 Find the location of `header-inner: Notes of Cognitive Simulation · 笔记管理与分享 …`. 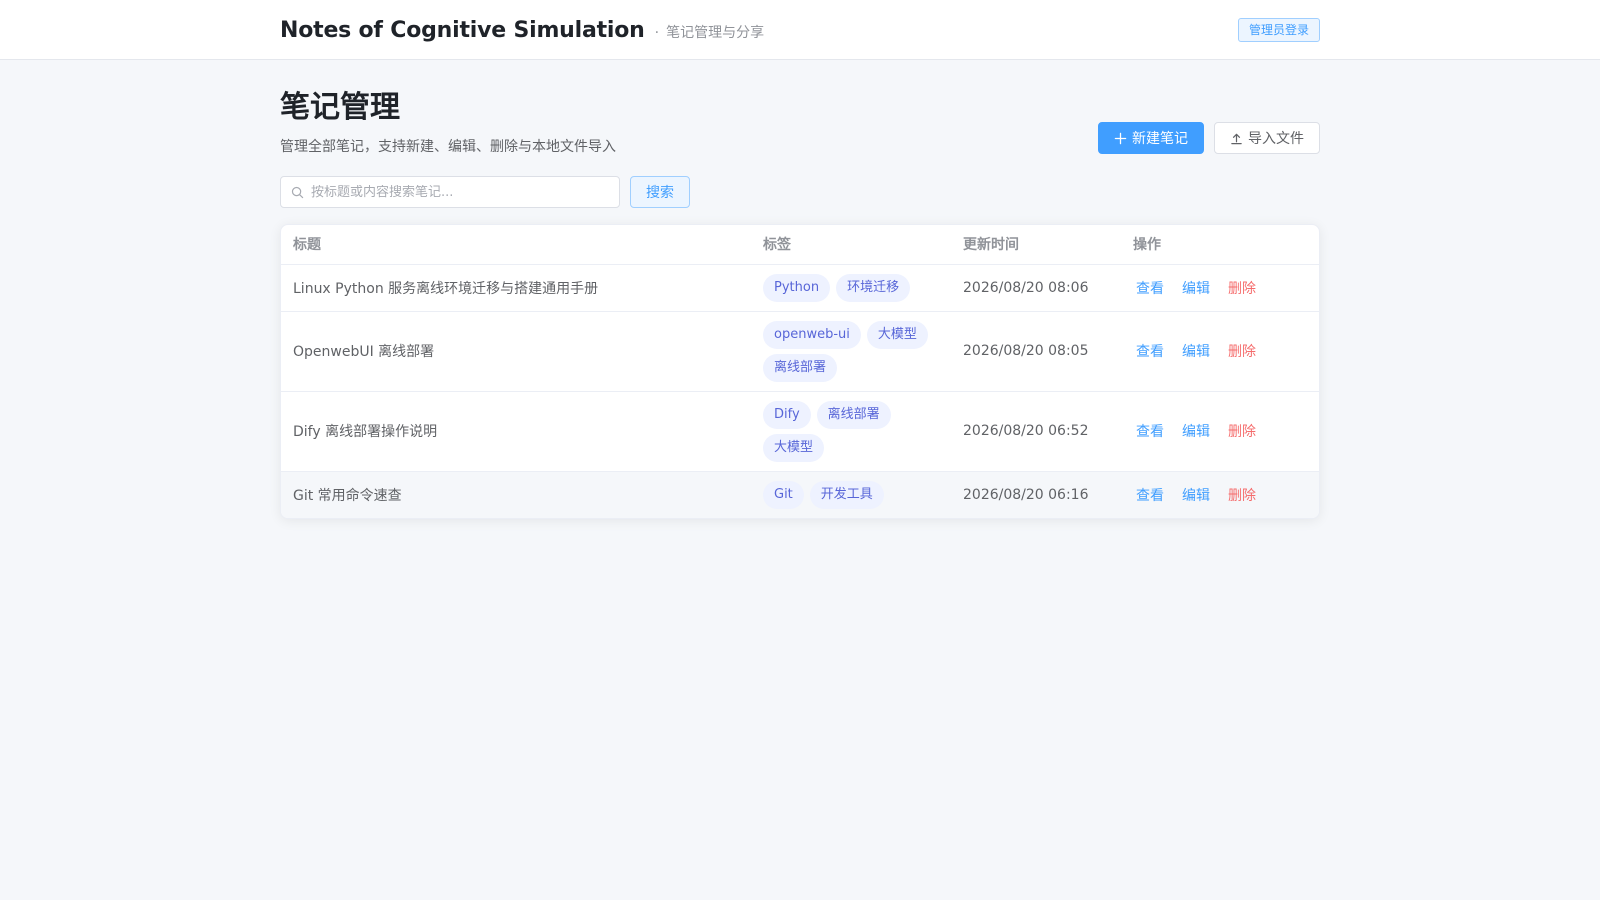

header-inner: Notes of Cognitive Simulation · 笔记管理与分享 … is located at coordinates (800, 30).